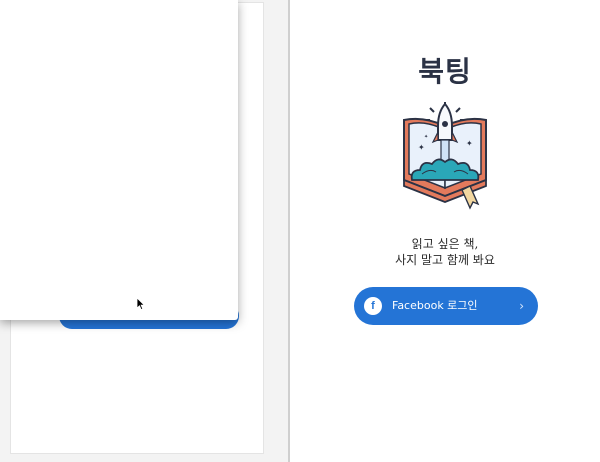  What do you see at coordinates (276, 231) in the screenshot?
I see `screen-gutter` at bounding box center [276, 231].